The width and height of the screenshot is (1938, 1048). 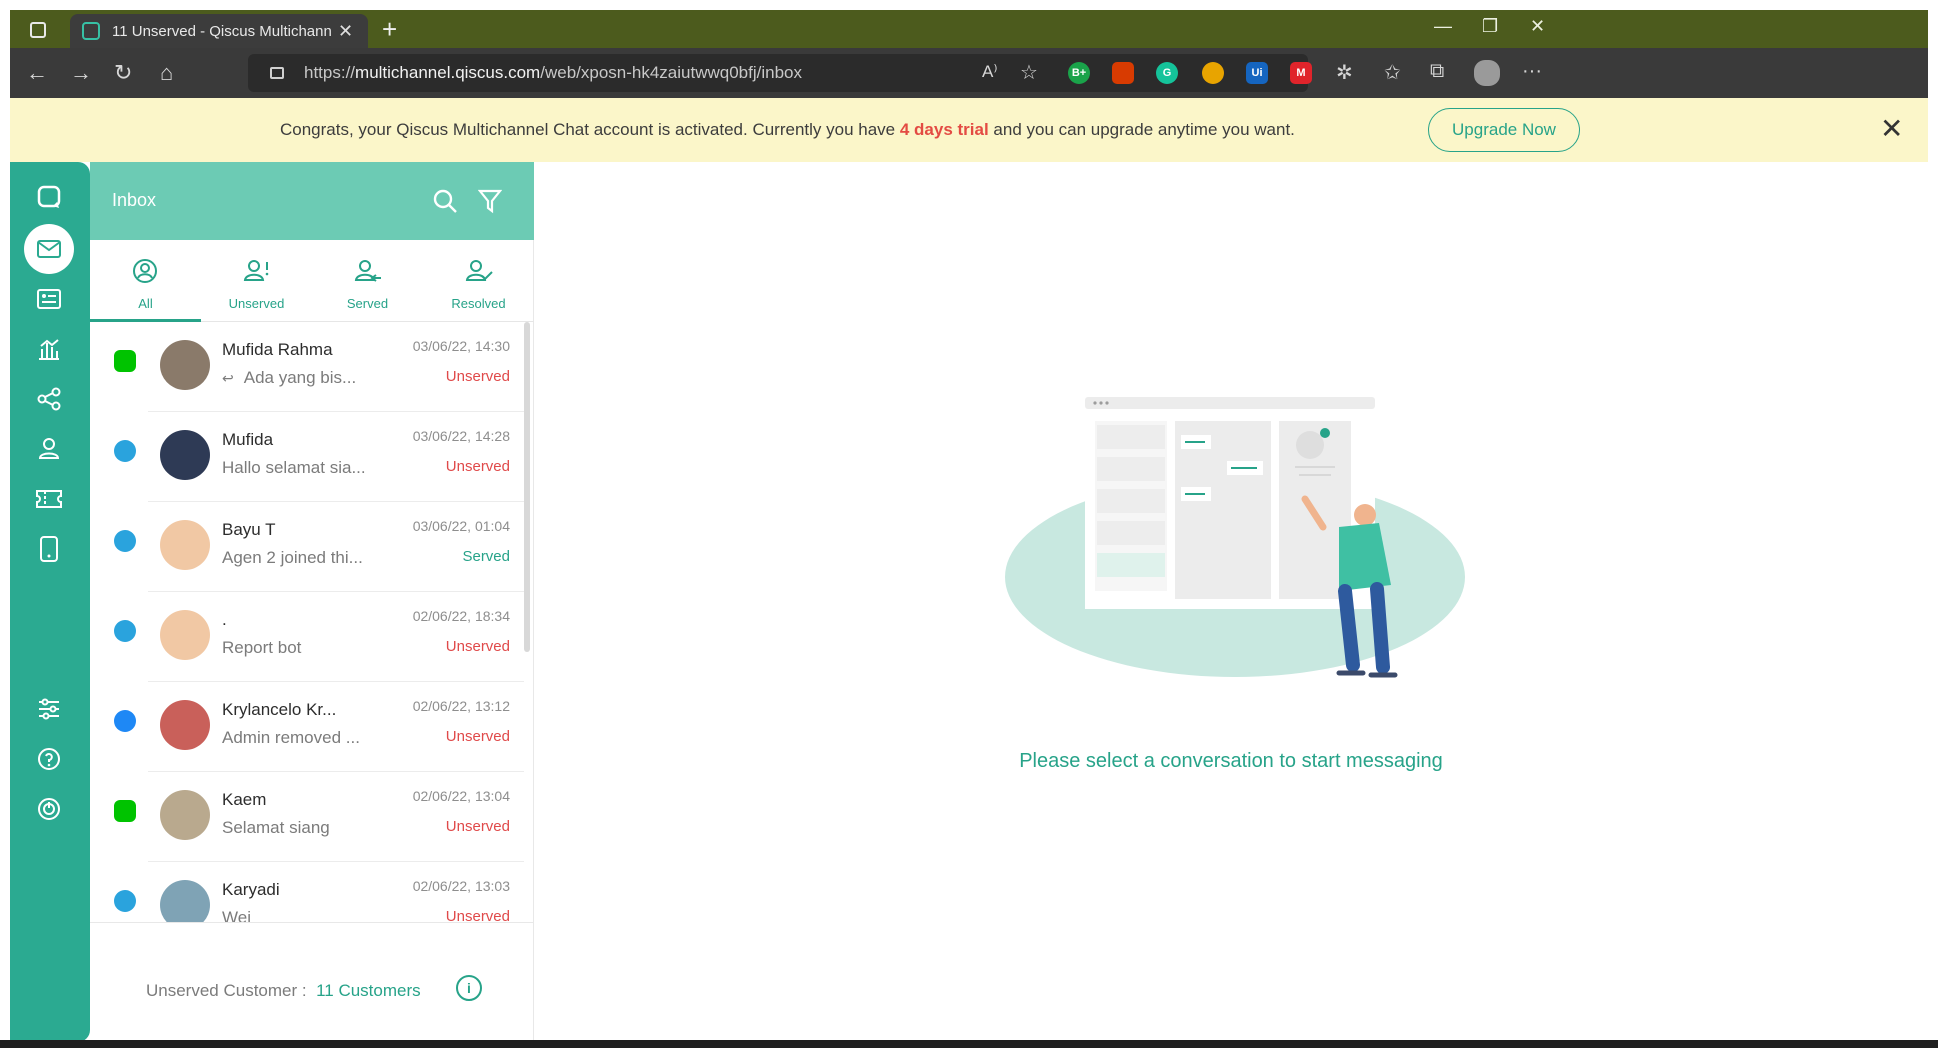 What do you see at coordinates (49, 399) in the screenshot?
I see `integration-nav-icon` at bounding box center [49, 399].